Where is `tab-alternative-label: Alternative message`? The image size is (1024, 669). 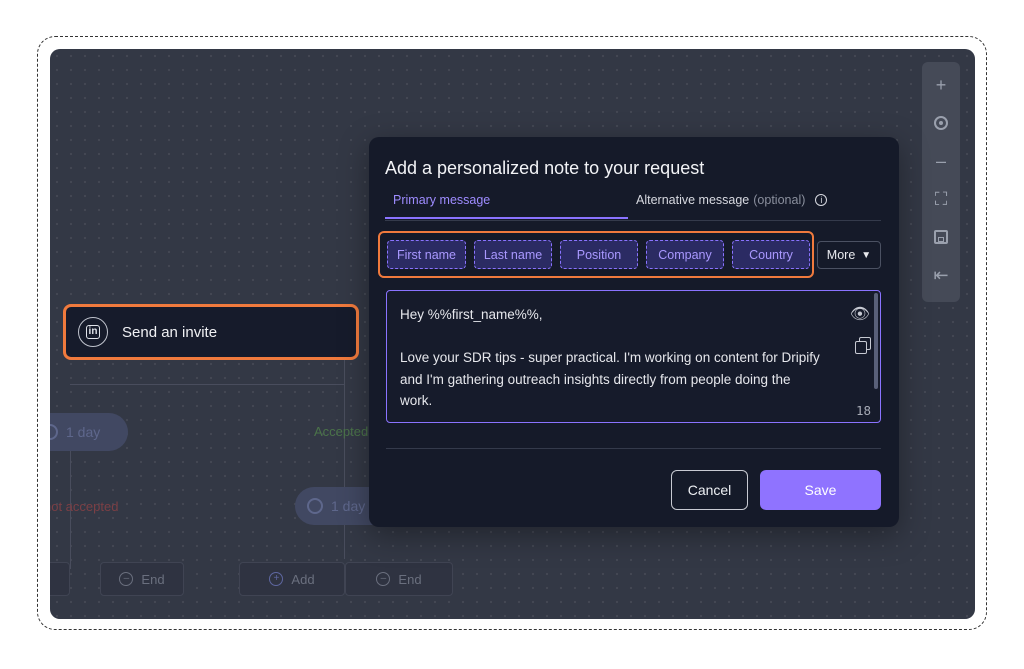
tab-alternative-label: Alternative message is located at coordinates (693, 200).